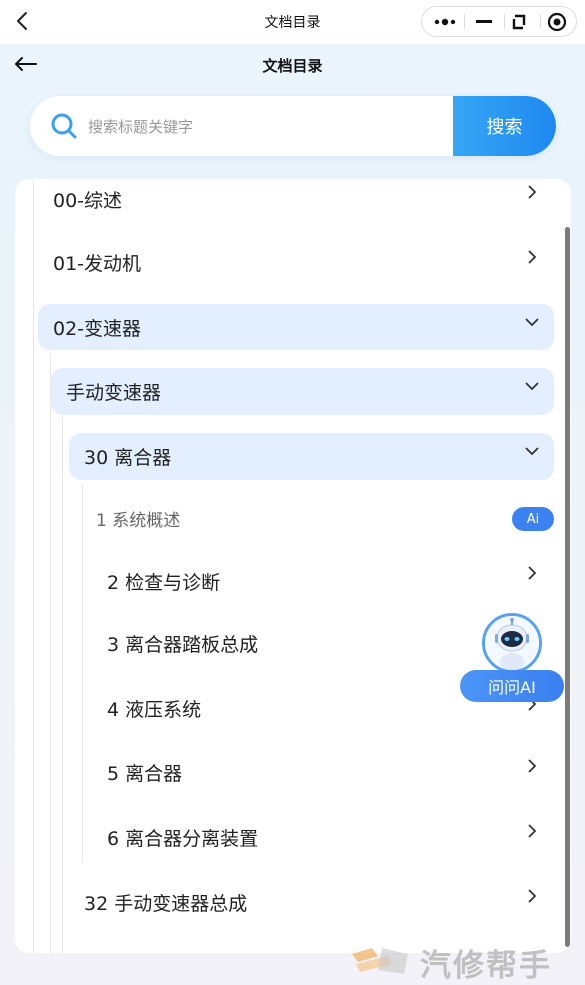 The height and width of the screenshot is (985, 585). I want to click on tree-item-clutch: 5 离合器, so click(303, 772).